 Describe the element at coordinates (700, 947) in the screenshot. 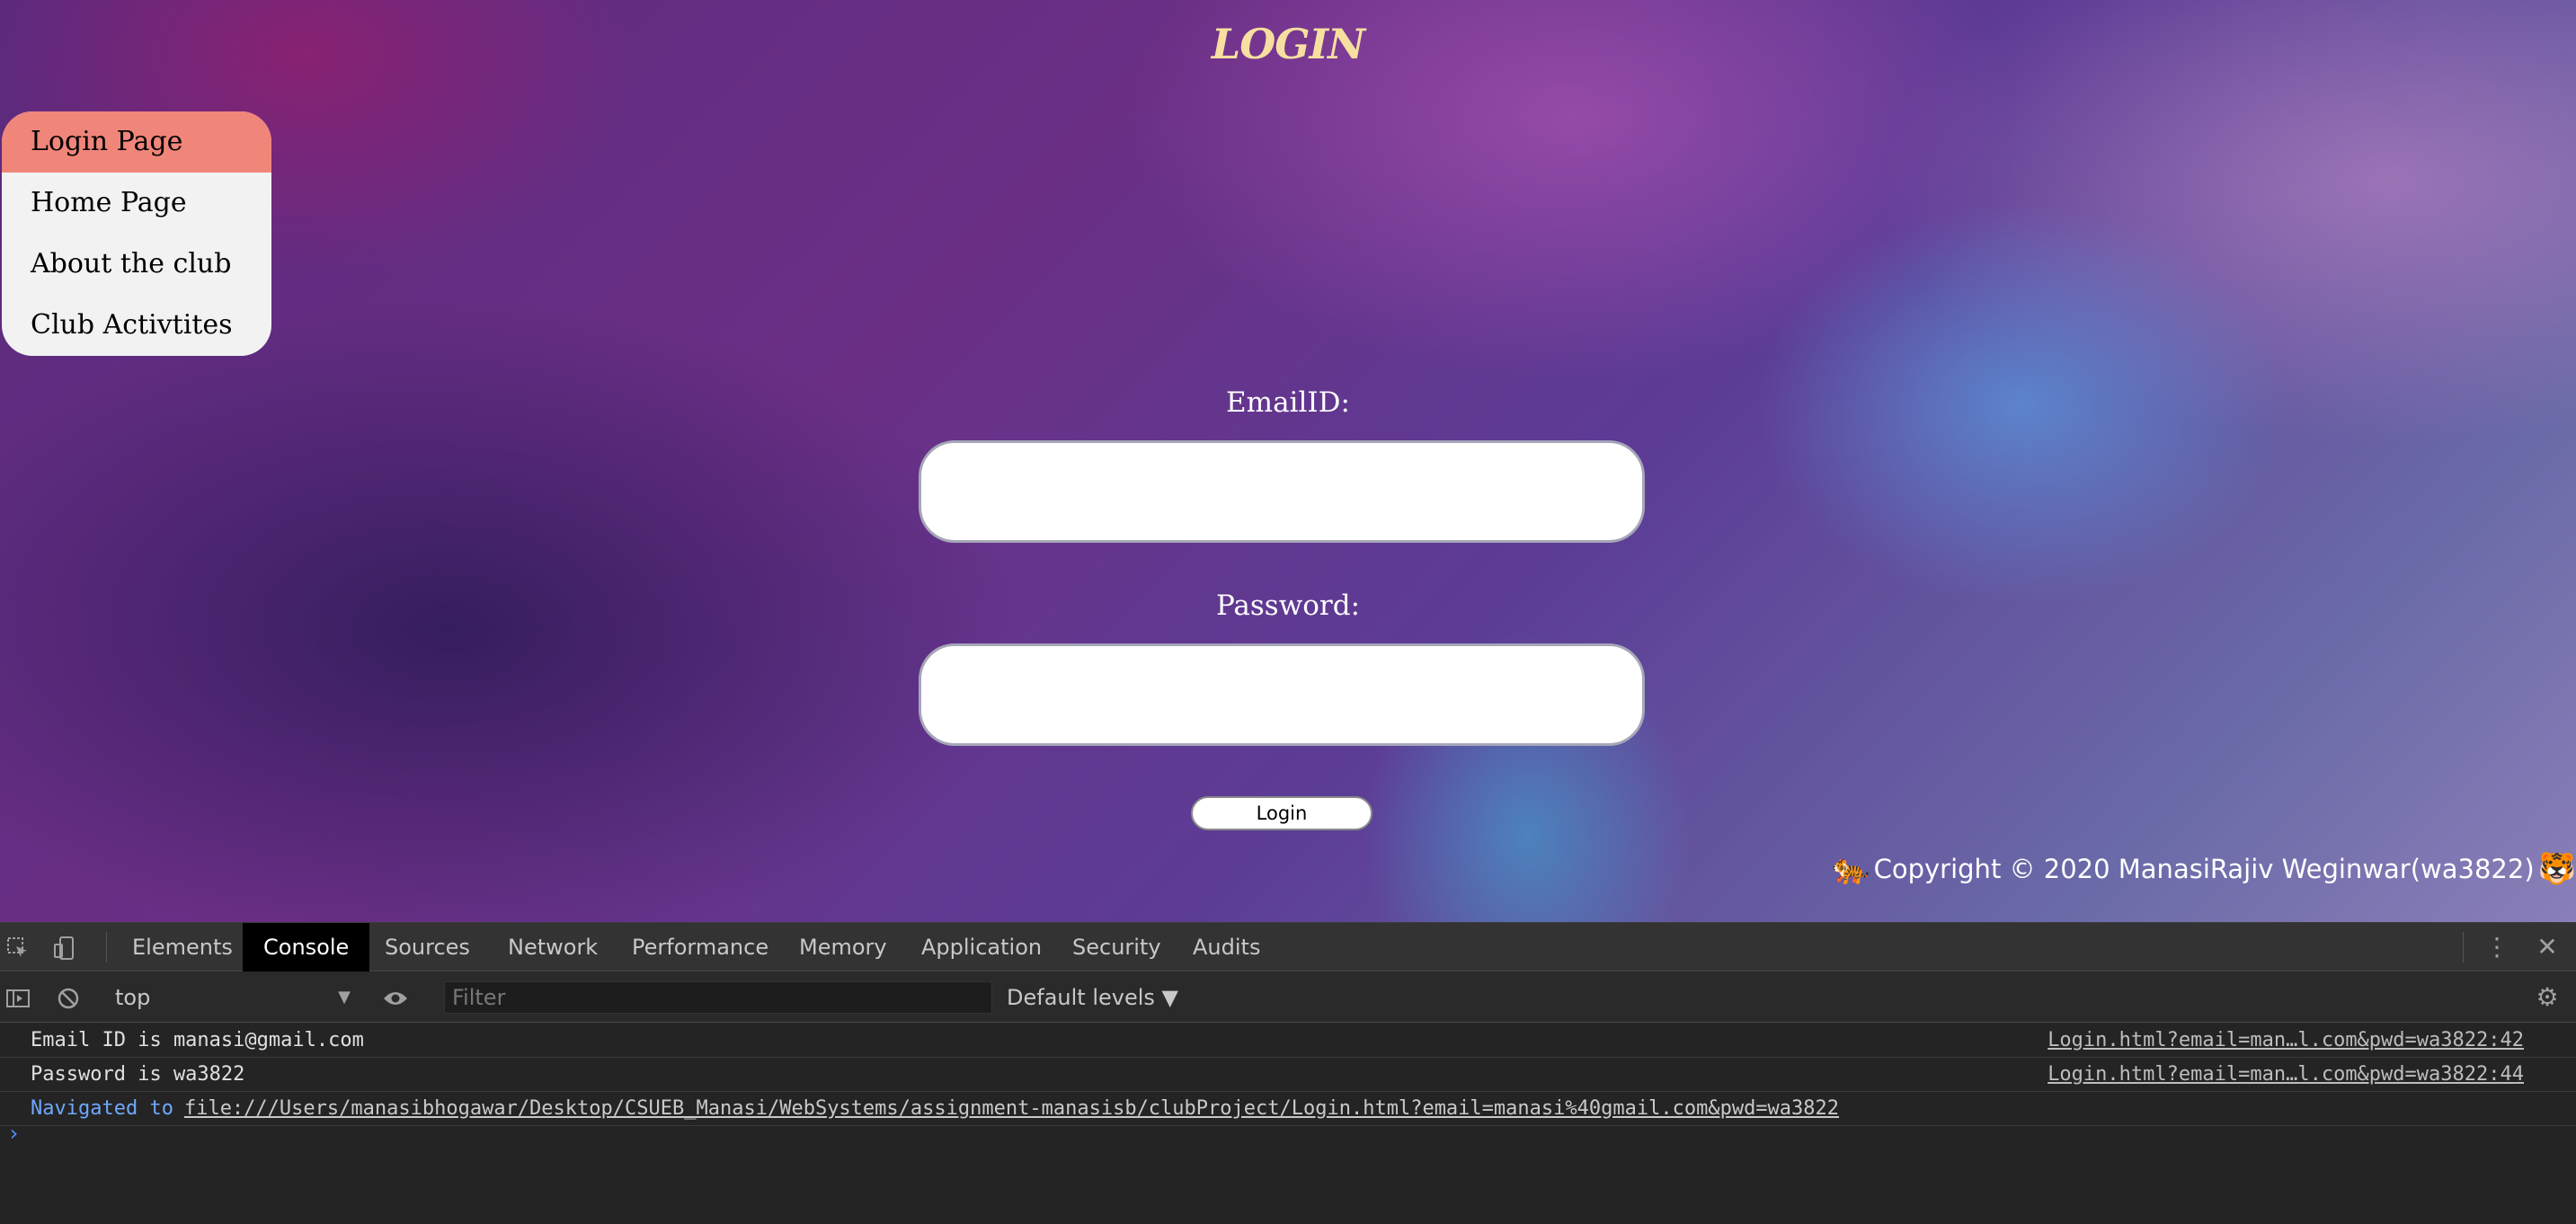

I see `tab-performance: Performance` at that location.